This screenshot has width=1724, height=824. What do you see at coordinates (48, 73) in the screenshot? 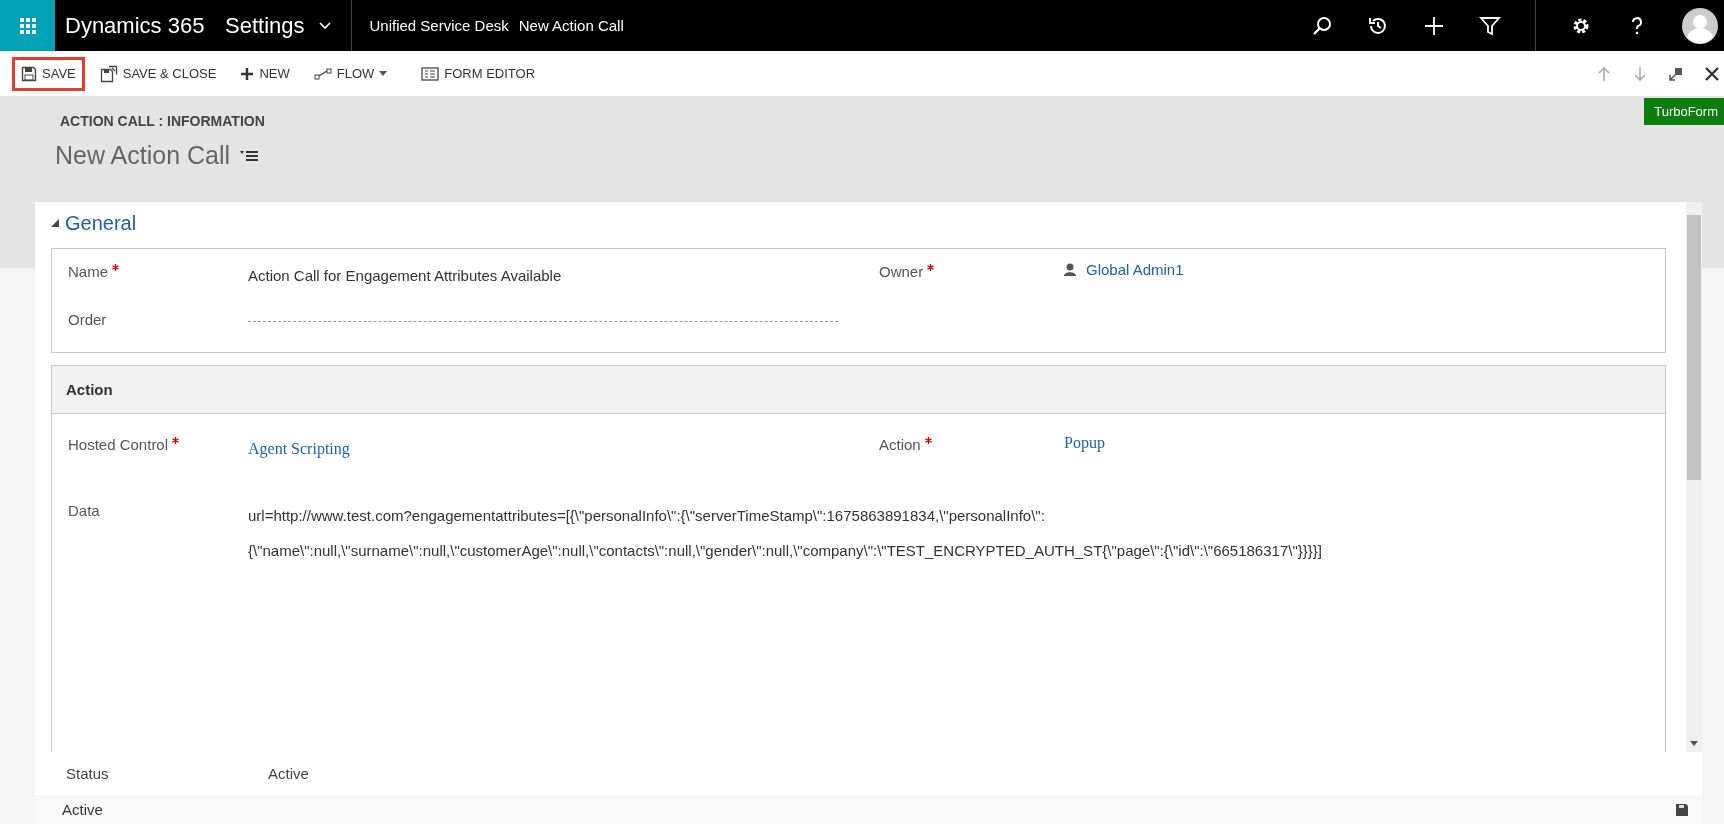
I see `toolbar-button: SAVE` at bounding box center [48, 73].